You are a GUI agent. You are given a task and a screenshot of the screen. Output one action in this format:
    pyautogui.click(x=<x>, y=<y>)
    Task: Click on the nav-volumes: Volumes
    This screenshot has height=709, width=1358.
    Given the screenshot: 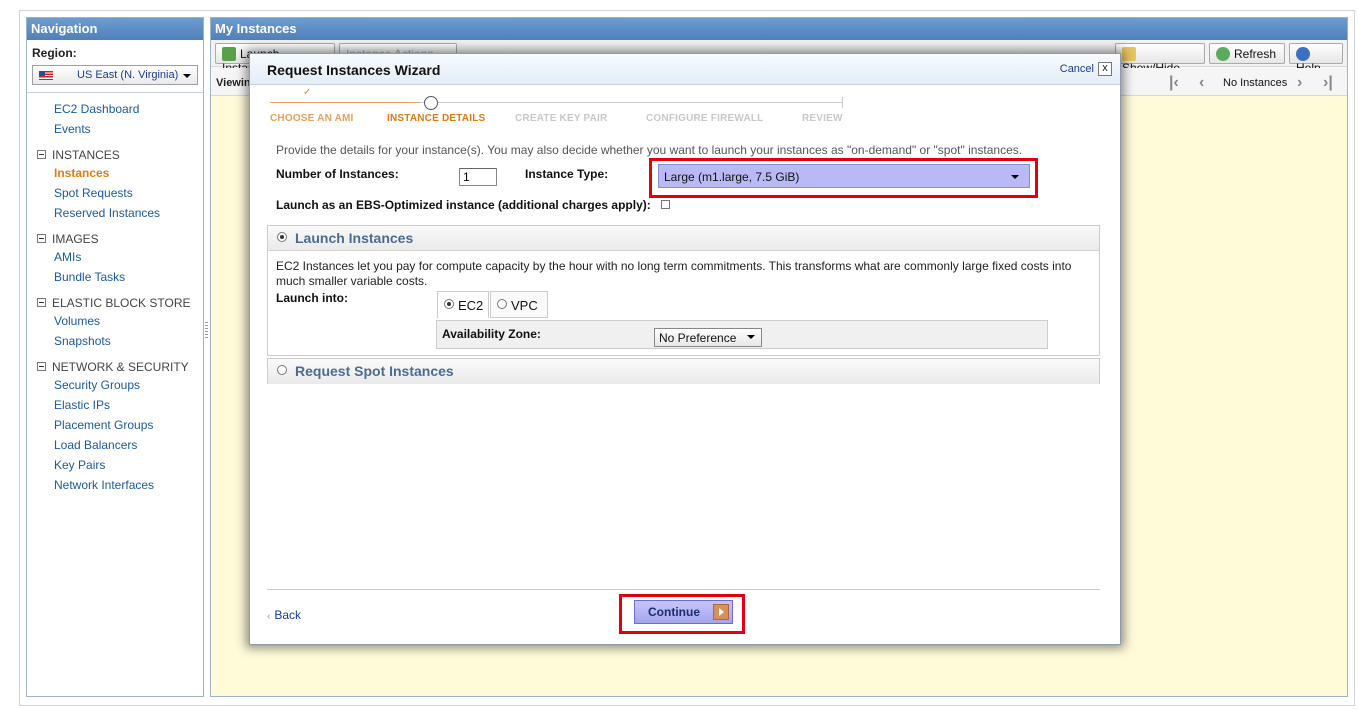 What is the action you would take?
    pyautogui.click(x=77, y=321)
    